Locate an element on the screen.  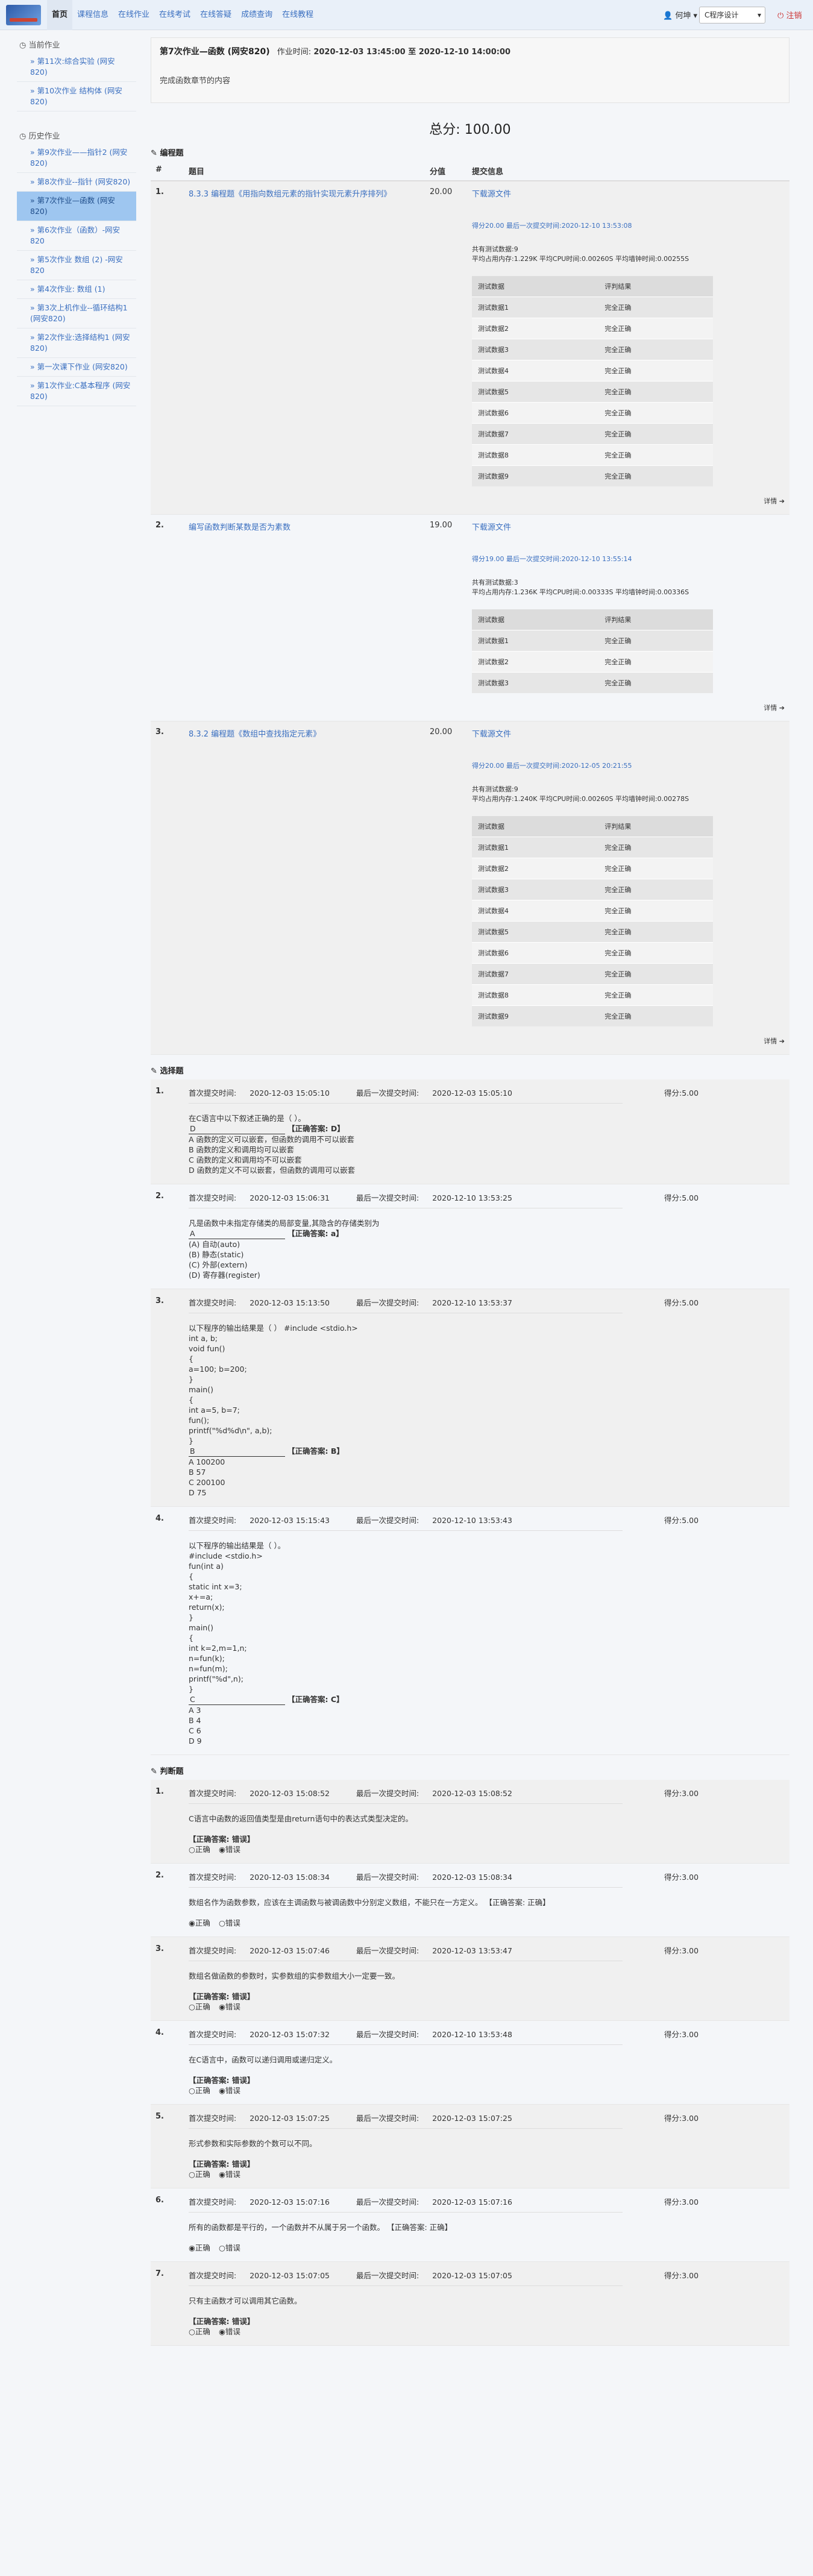
radio-icon: ○ is located at coordinates (192, 2006).